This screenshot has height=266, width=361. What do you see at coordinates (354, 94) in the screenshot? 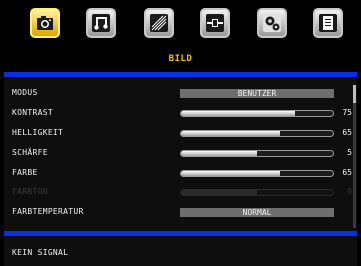
I see `scrollbar-thumb` at bounding box center [354, 94].